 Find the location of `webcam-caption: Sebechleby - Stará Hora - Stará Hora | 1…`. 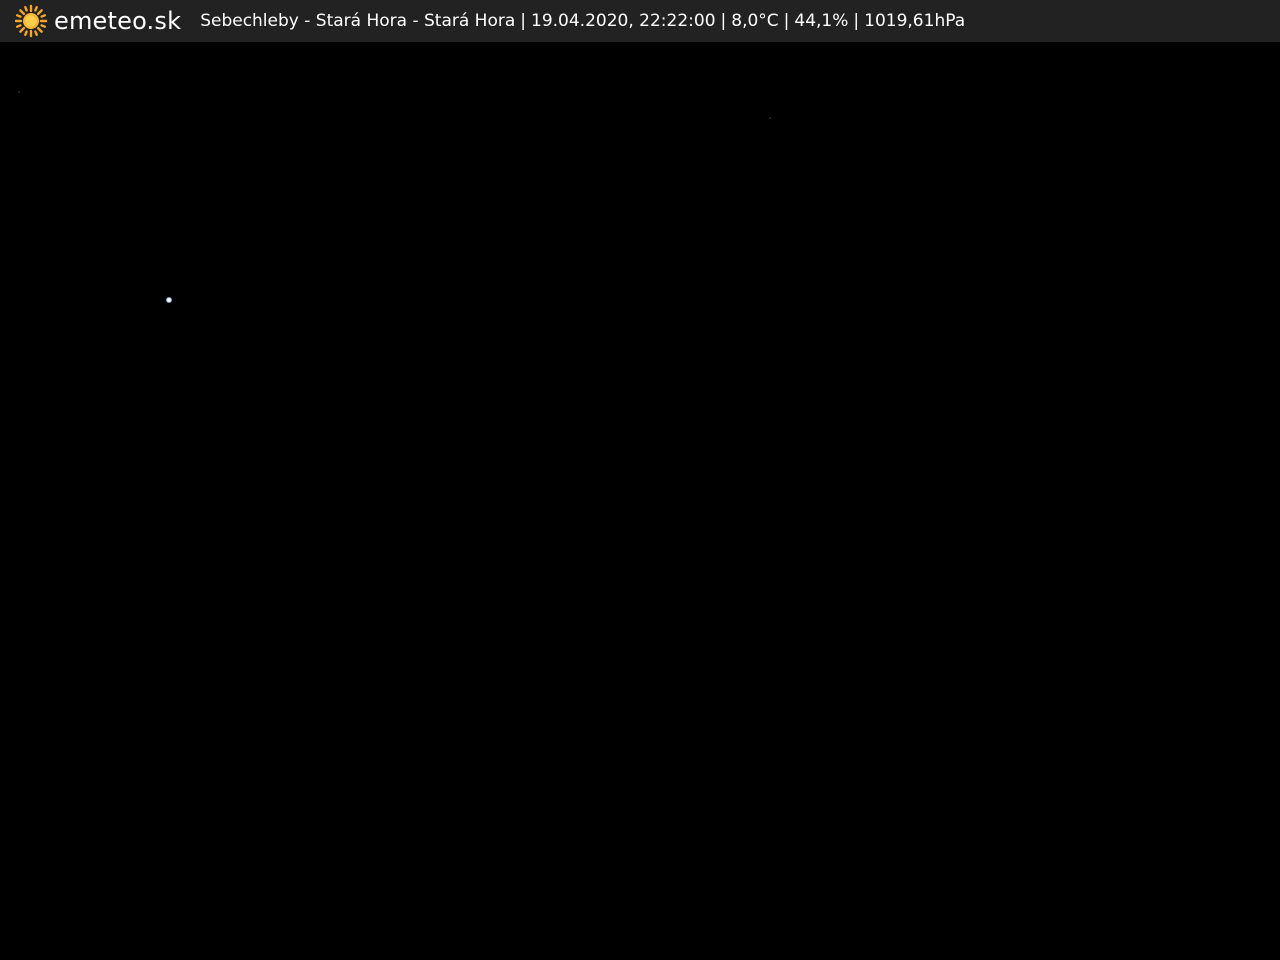

webcam-caption: Sebechleby - Stará Hora - Stará Hora | 1… is located at coordinates (582, 21).